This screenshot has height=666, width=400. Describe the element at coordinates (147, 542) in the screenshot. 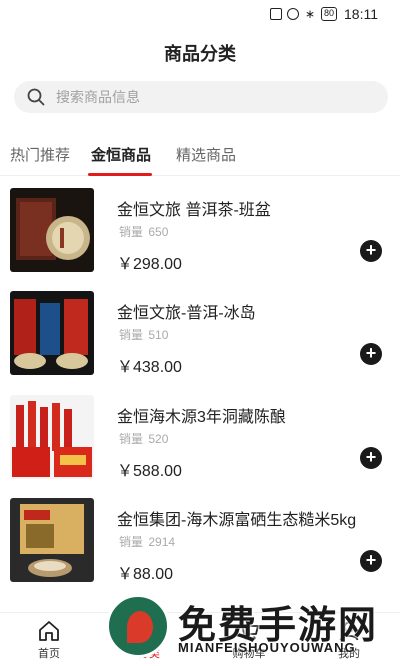

I see `product-sales: 销量 2914` at that location.